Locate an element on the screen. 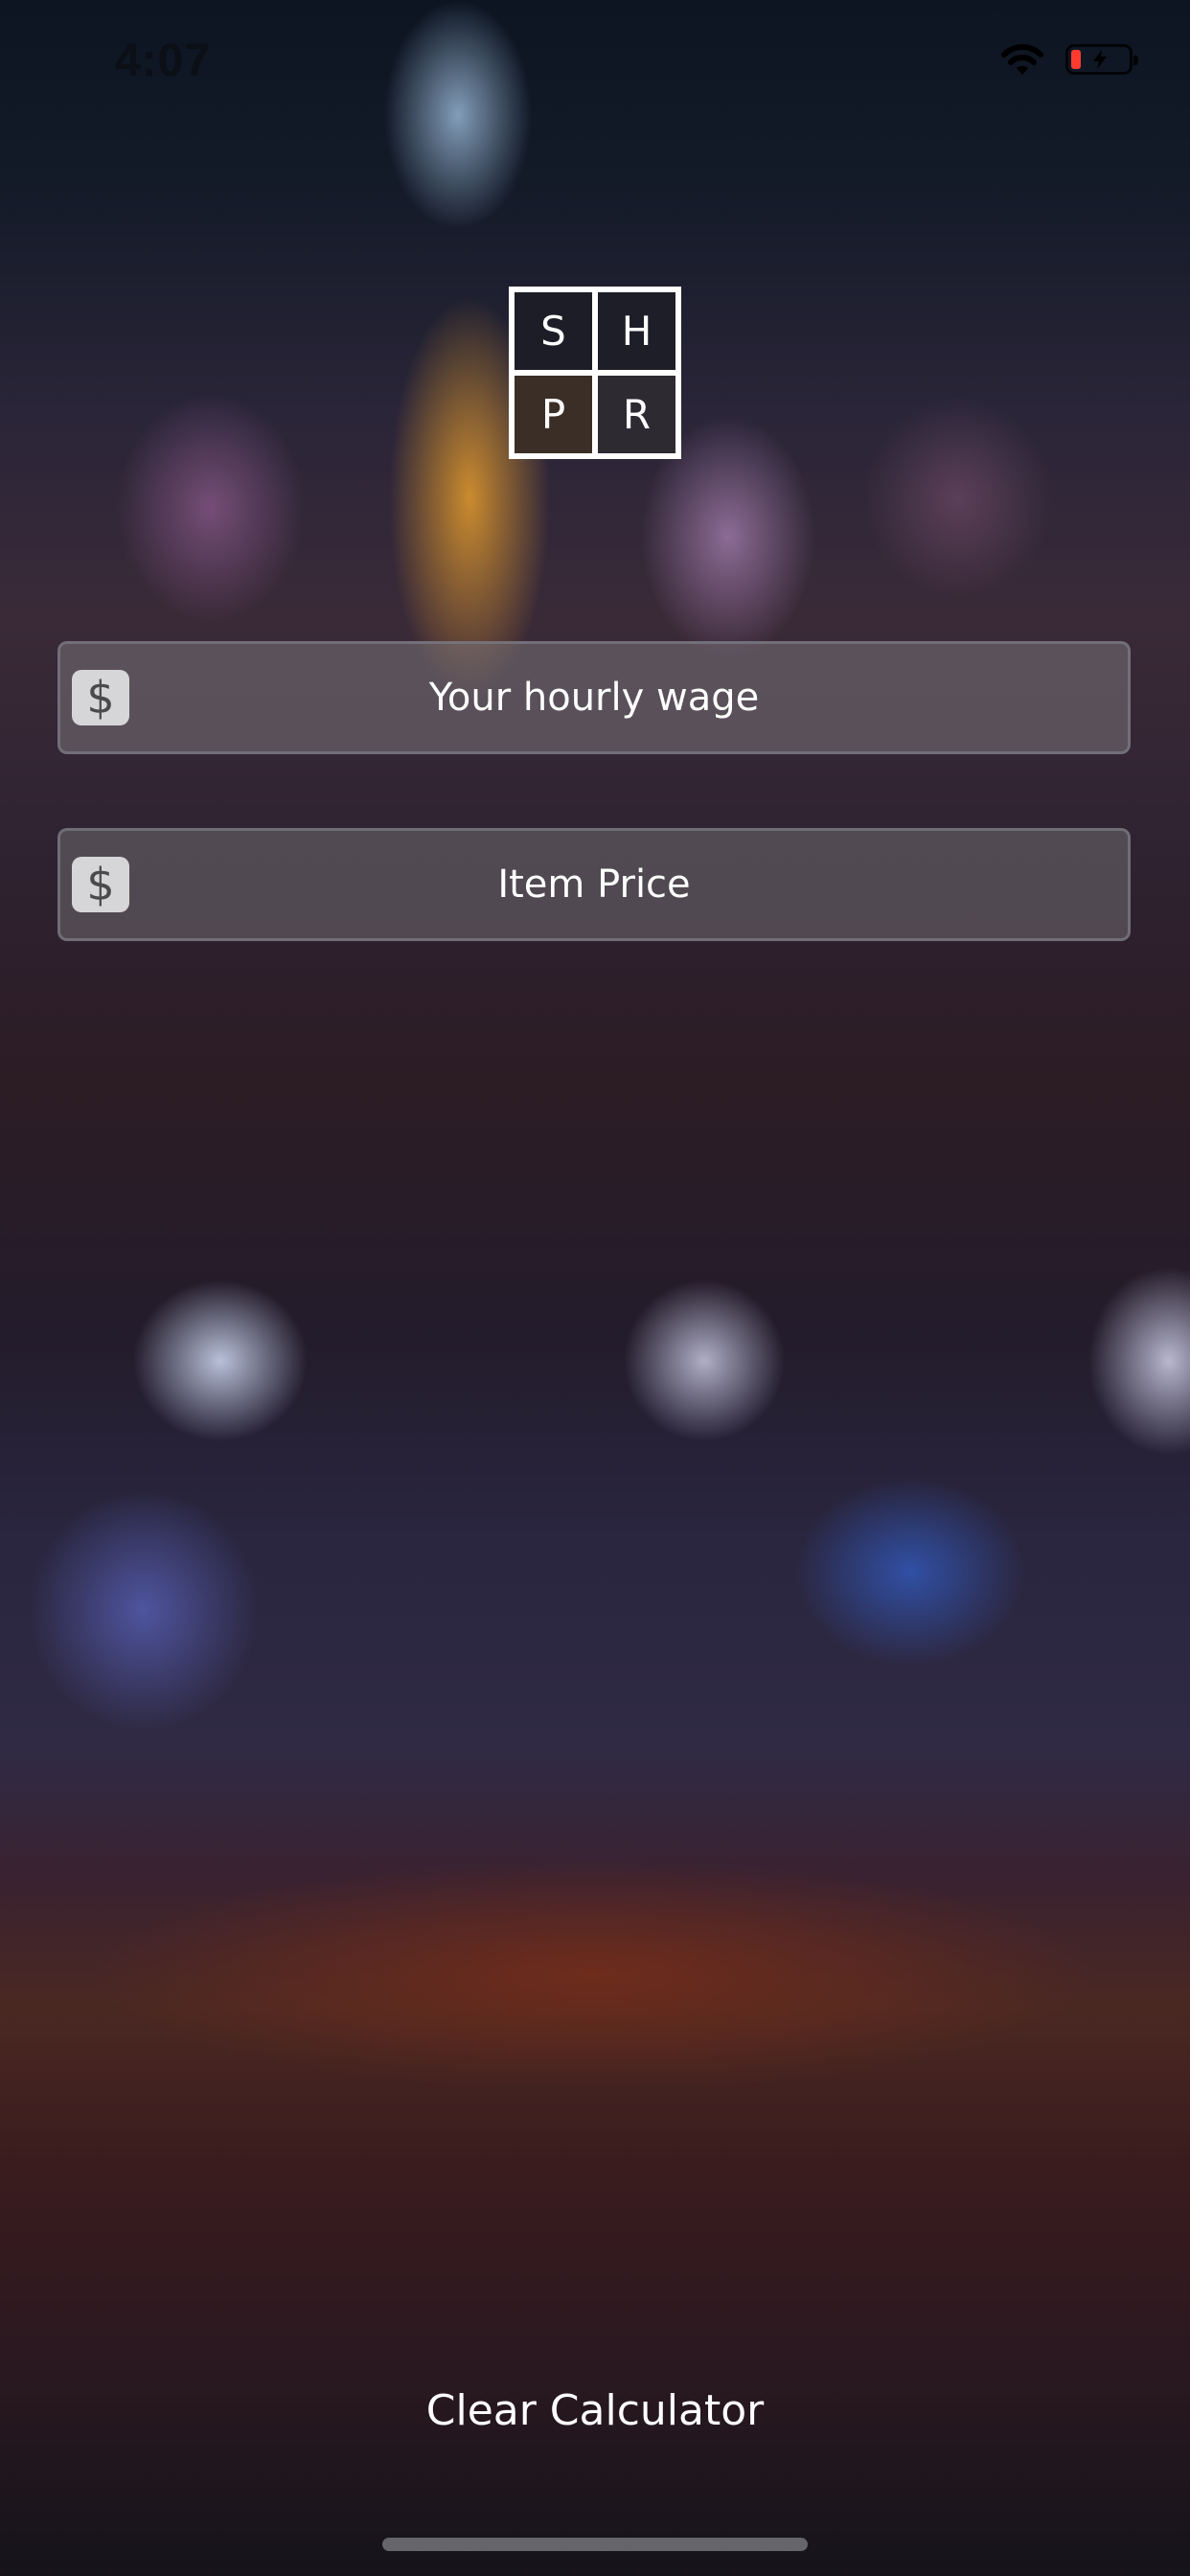 This screenshot has width=1190, height=2576. logo-letter-h: H is located at coordinates (637, 331).